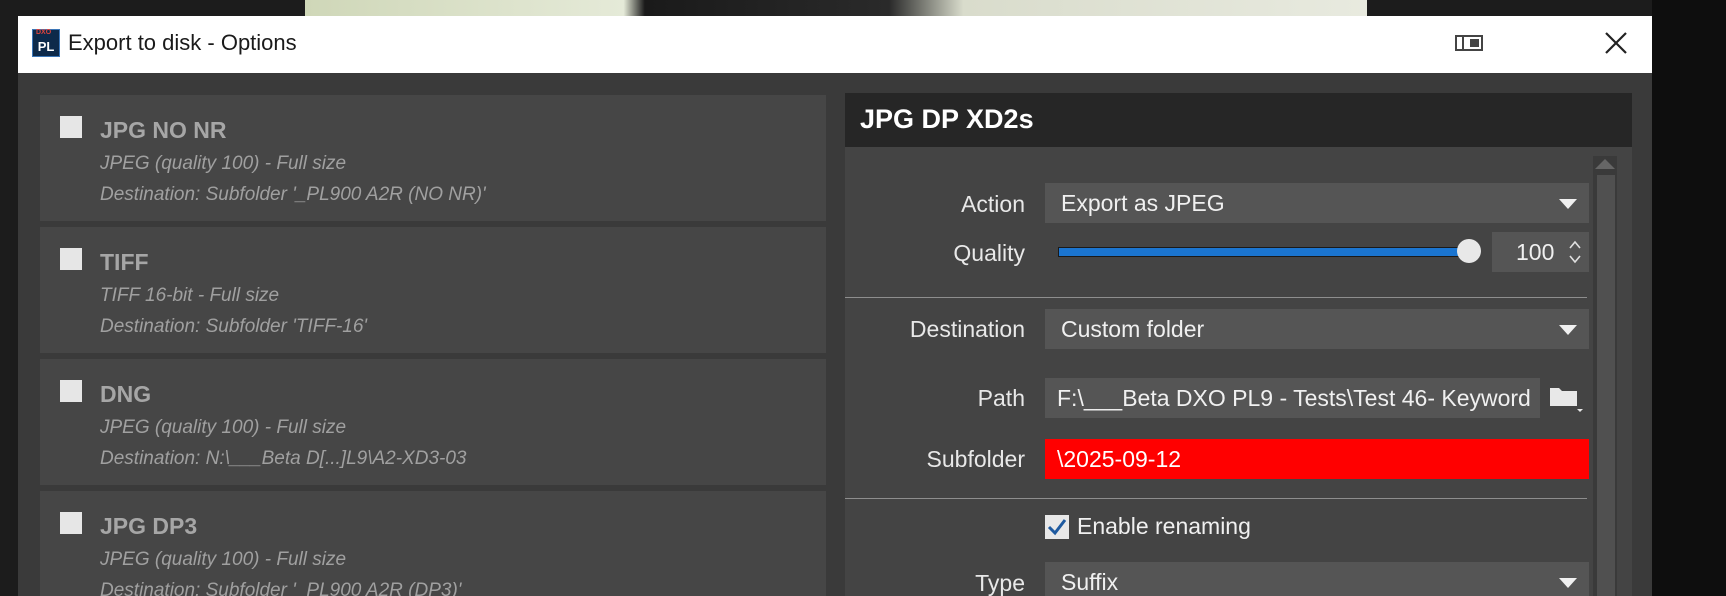 Image resolution: width=1726 pixels, height=596 pixels. I want to click on app-icon: DXO PL, so click(46, 43).